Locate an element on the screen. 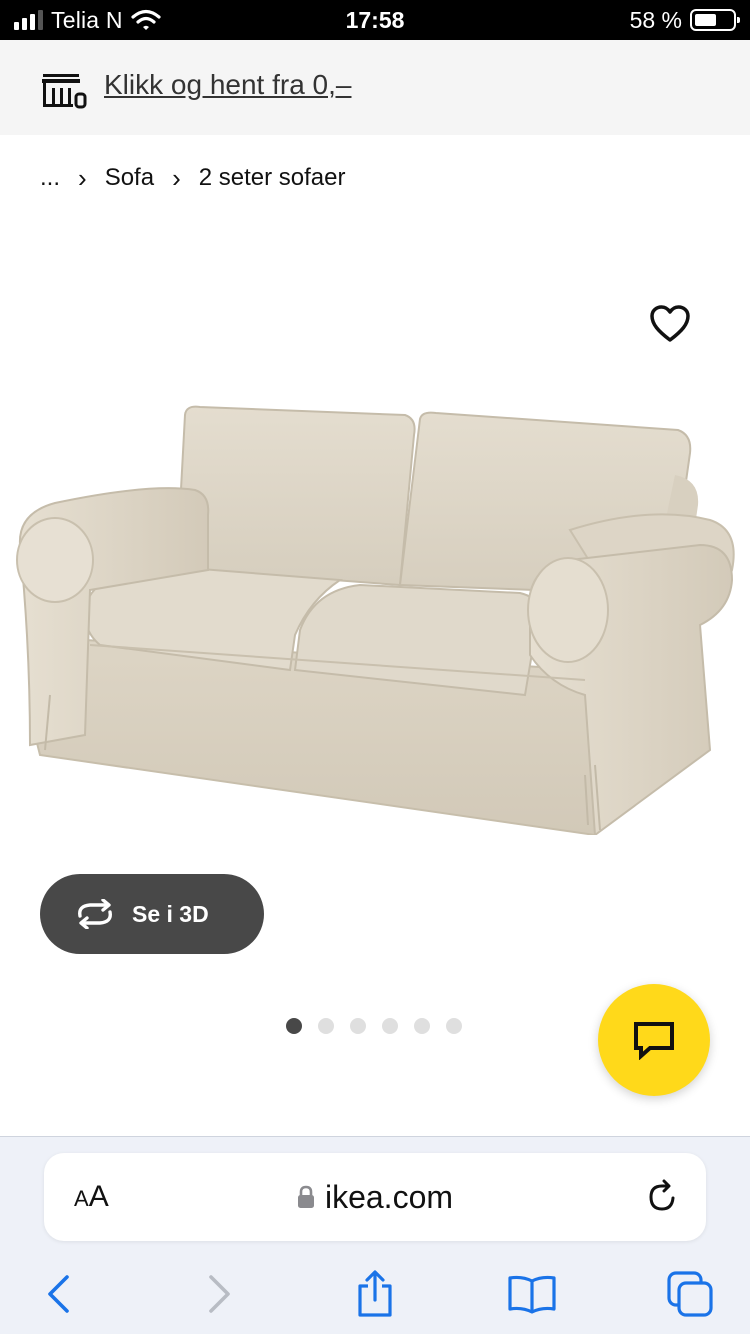 The image size is (750, 1334). browser-toolbar is located at coordinates (375, 1291).